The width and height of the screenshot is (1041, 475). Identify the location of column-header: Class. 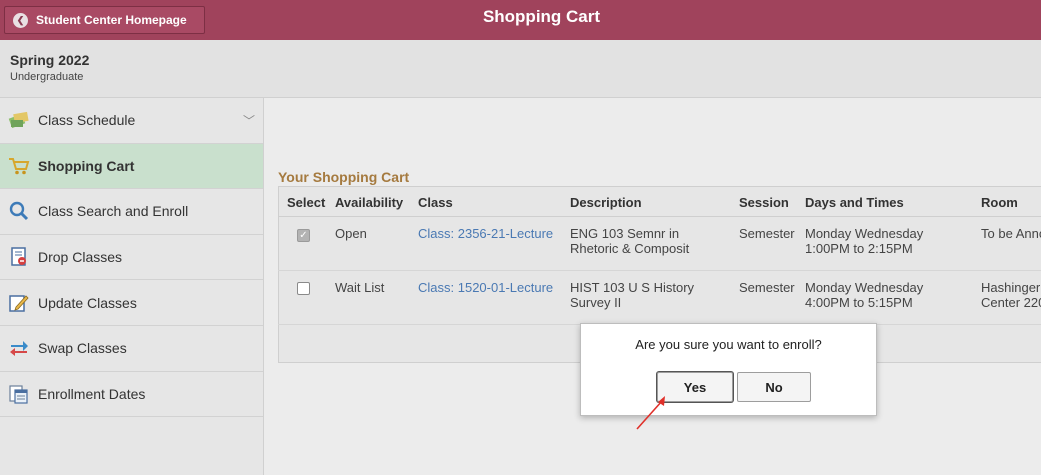
(485, 203).